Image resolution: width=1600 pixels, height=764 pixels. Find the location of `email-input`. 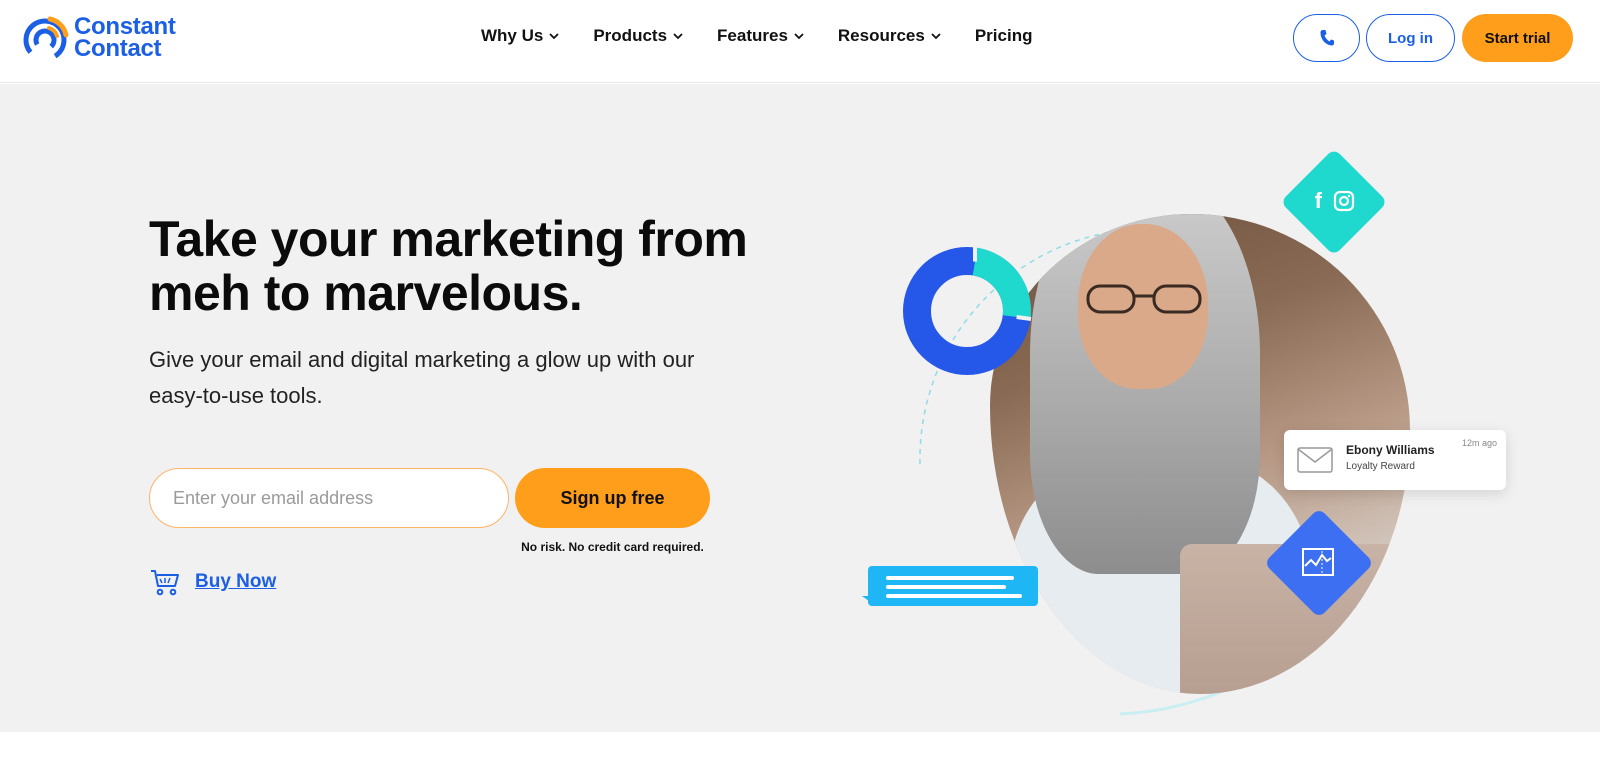

email-input is located at coordinates (329, 498).